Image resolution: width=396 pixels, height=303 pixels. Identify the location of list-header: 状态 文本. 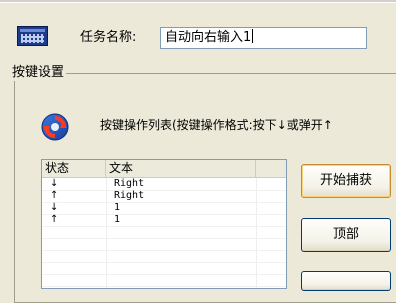
(164, 169).